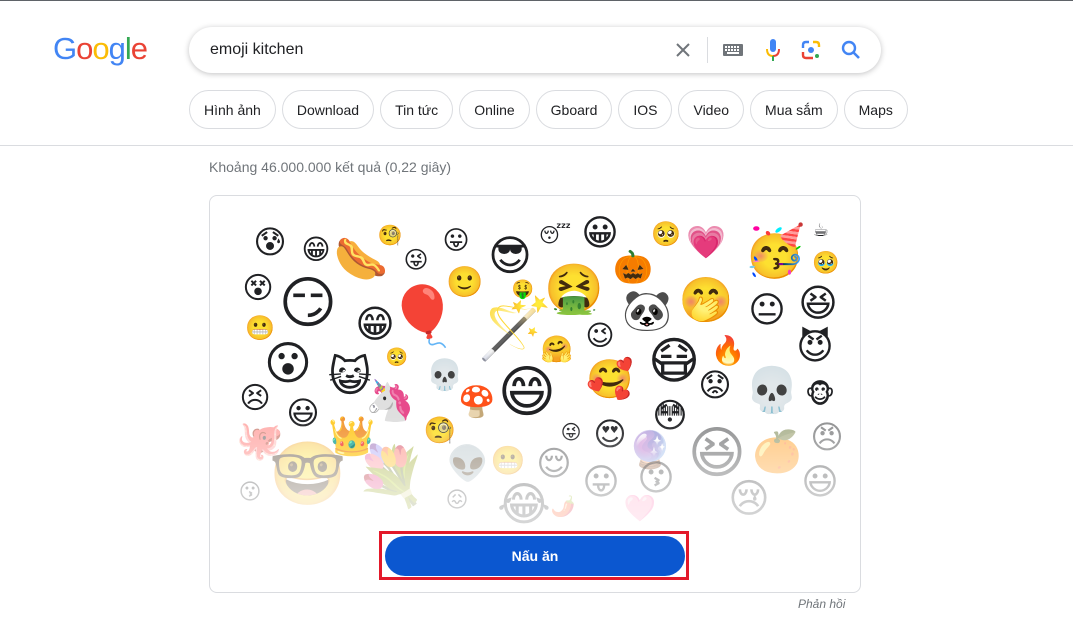  What do you see at coordinates (749, 499) in the screenshot?
I see `emoji-crying-laugh-icon: 😢` at bounding box center [749, 499].